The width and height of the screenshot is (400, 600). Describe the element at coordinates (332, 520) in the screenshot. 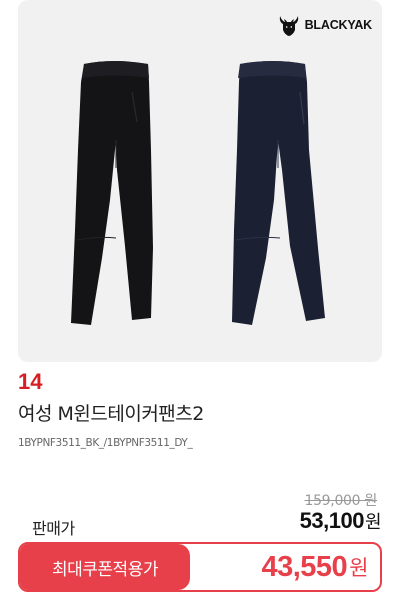

I see `sale-price-value: 53,100` at that location.